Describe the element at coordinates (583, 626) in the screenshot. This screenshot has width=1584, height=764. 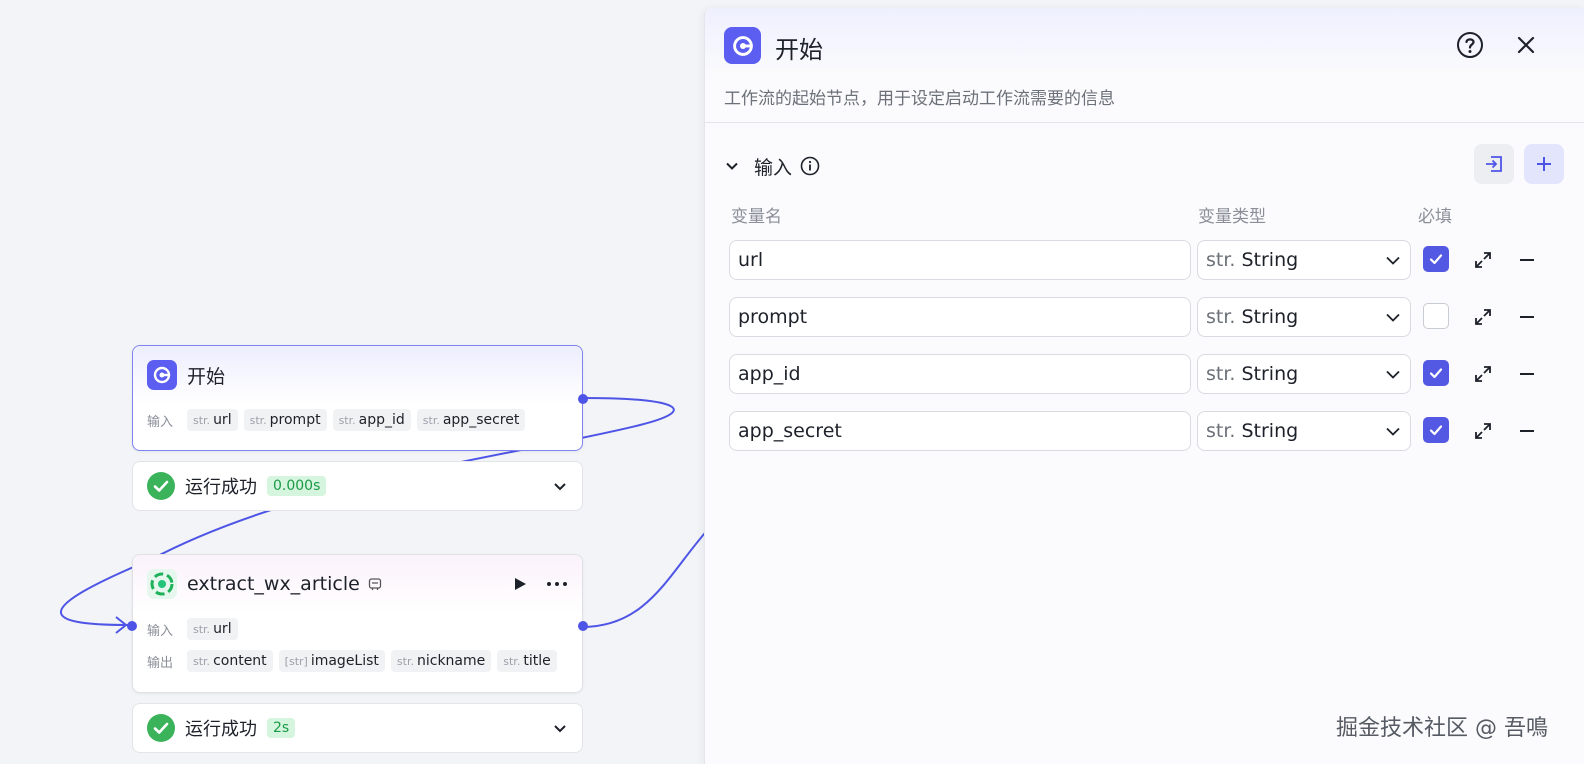
I see `plugin-output-port` at that location.